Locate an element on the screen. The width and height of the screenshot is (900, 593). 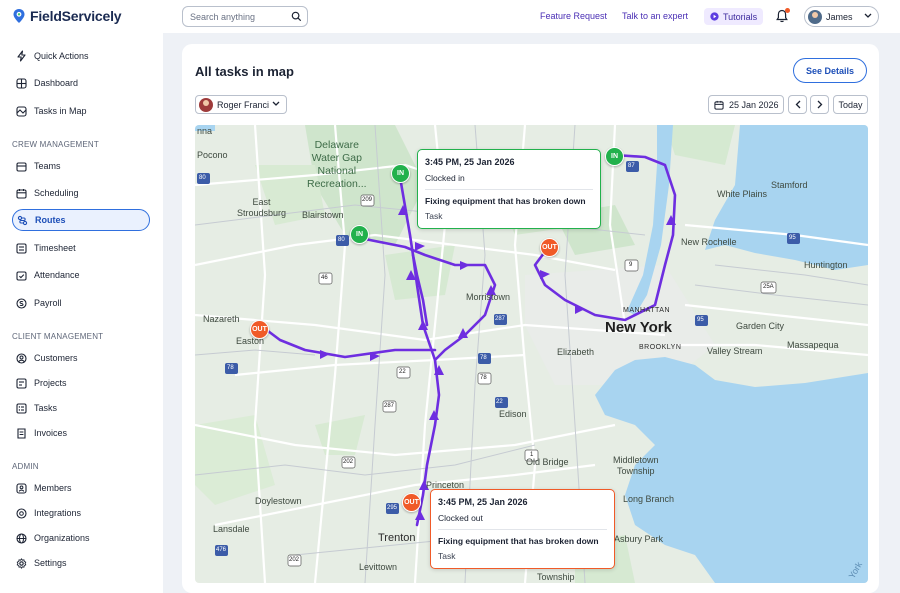
sidebar-item-label: Members is located at coordinates (53, 488).